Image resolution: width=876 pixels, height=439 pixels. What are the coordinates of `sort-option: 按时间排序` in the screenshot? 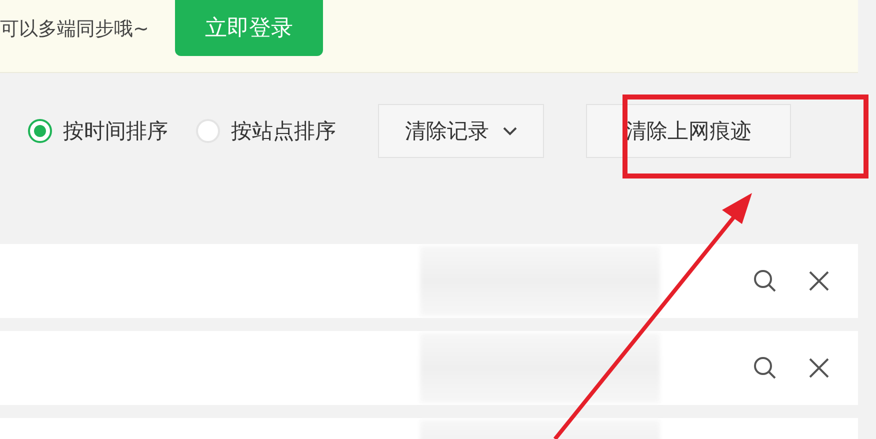 It's located at (98, 131).